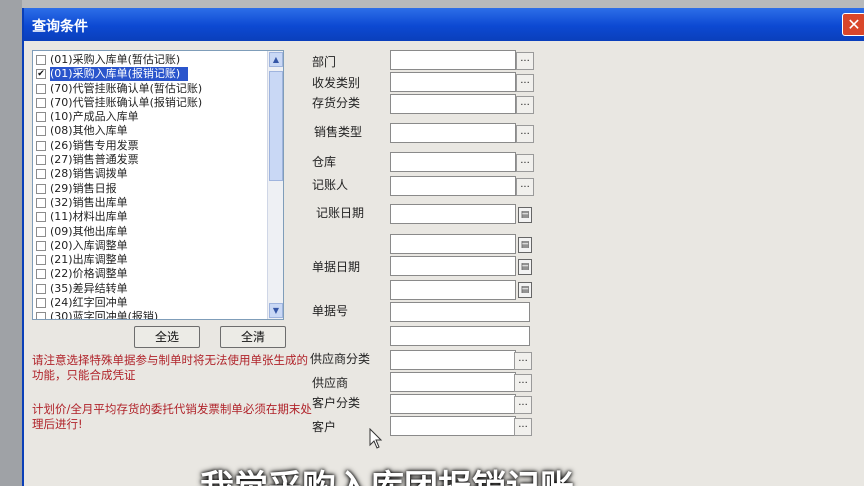 The image size is (864, 486). What do you see at coordinates (41, 74) in the screenshot?
I see `checkbox: ✔` at bounding box center [41, 74].